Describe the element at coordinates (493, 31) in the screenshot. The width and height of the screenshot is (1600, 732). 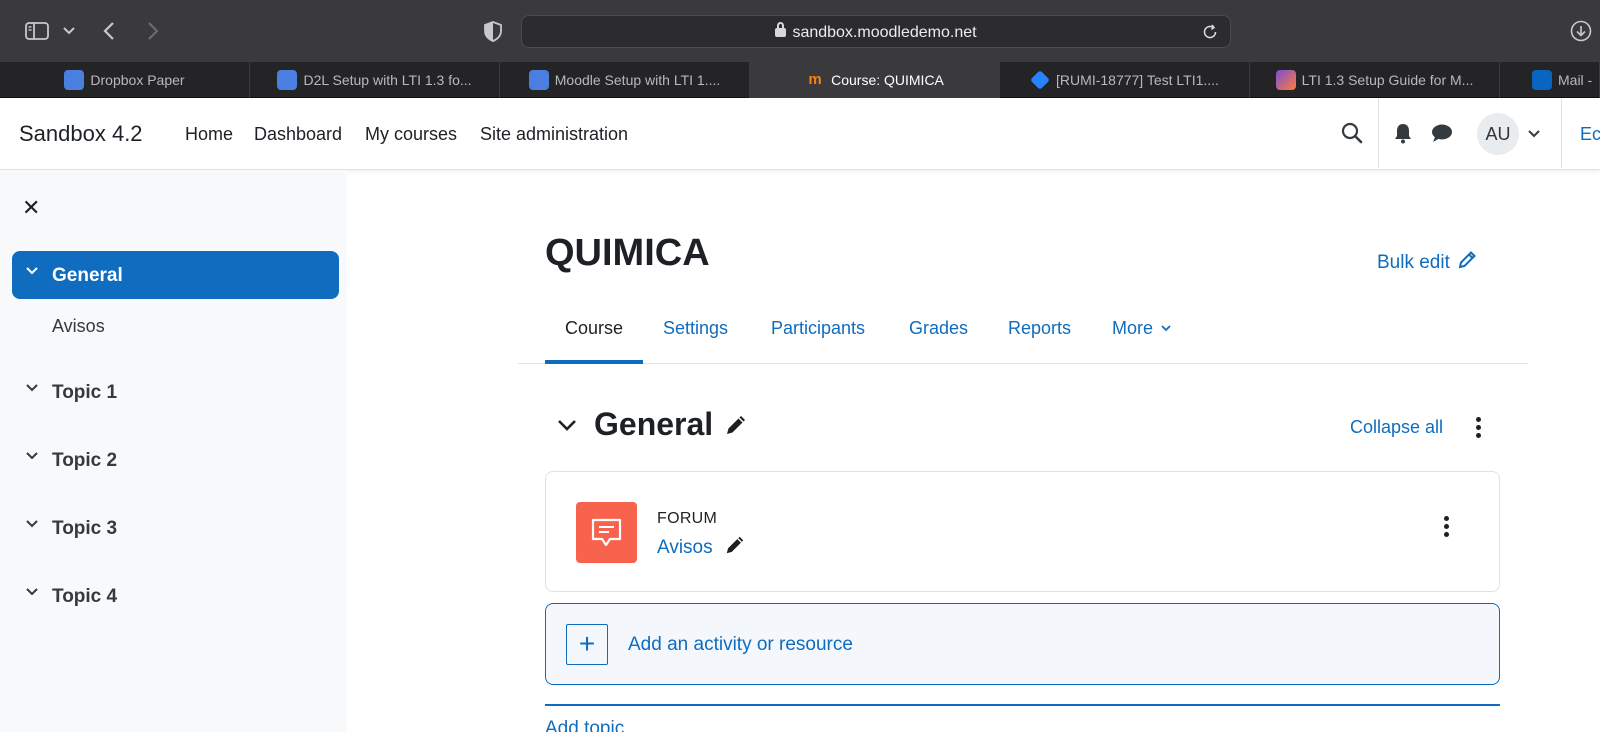
I see `shield-icon` at that location.